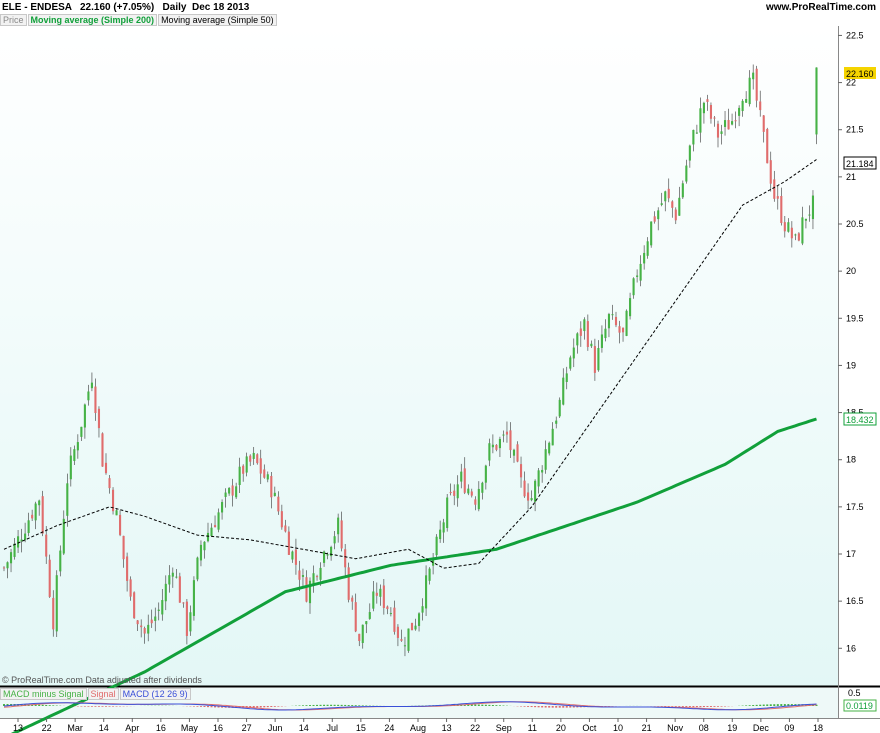  I want to click on legend-ma50: Moving average (Simple 50), so click(217, 20).